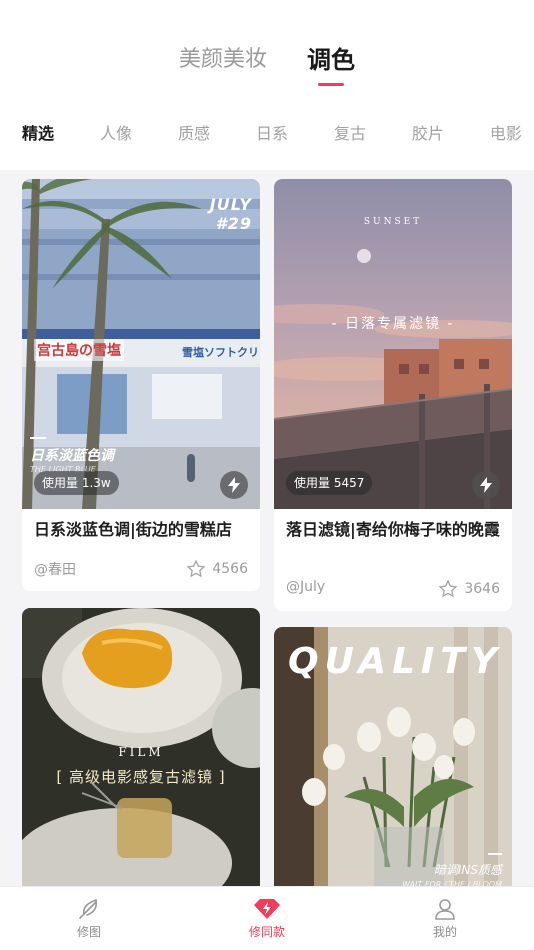  Describe the element at coordinates (444, 932) in the screenshot. I see `nav-label: 我的` at that location.